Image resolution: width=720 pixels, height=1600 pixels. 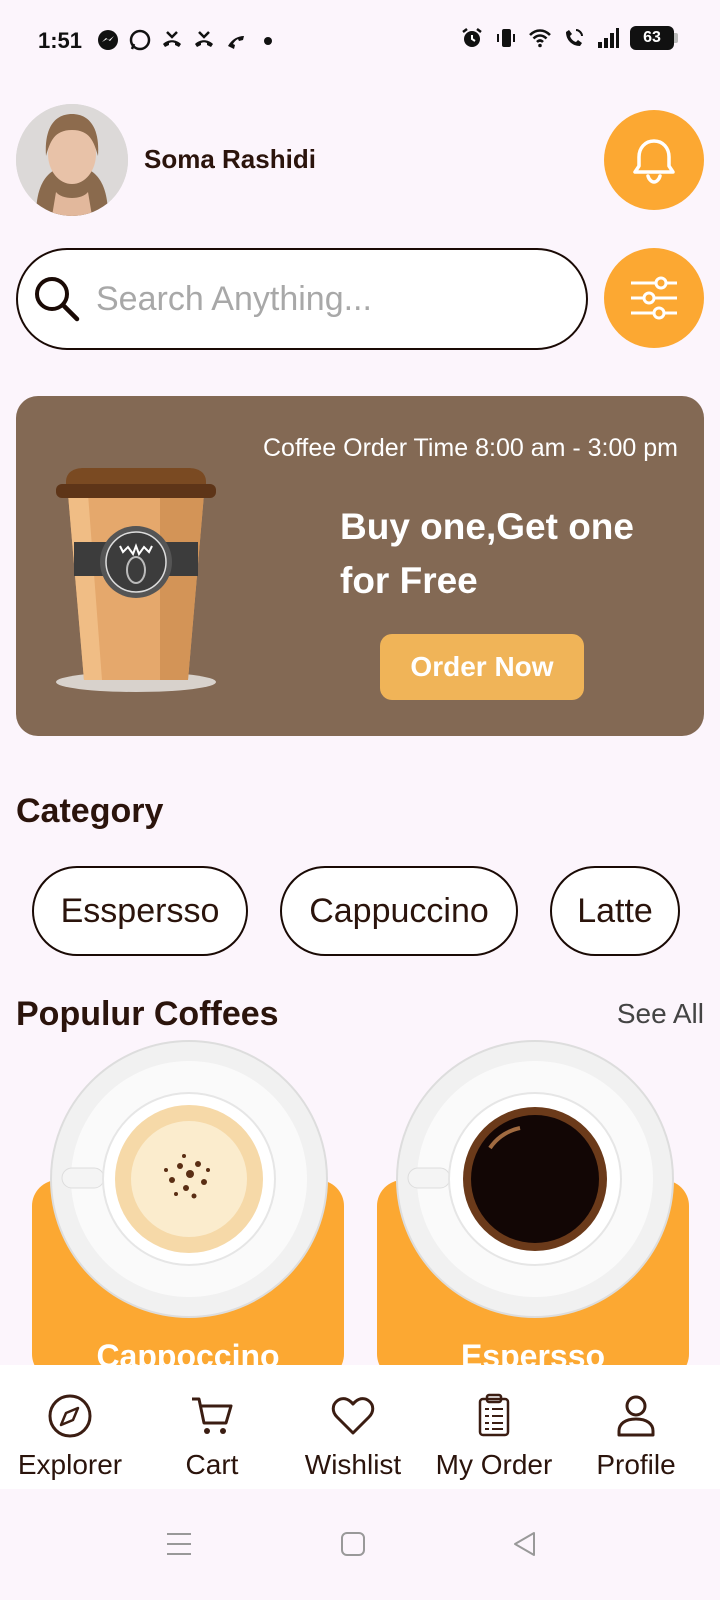 What do you see at coordinates (660, 1014) in the screenshot?
I see `see-all-link: See All` at bounding box center [660, 1014].